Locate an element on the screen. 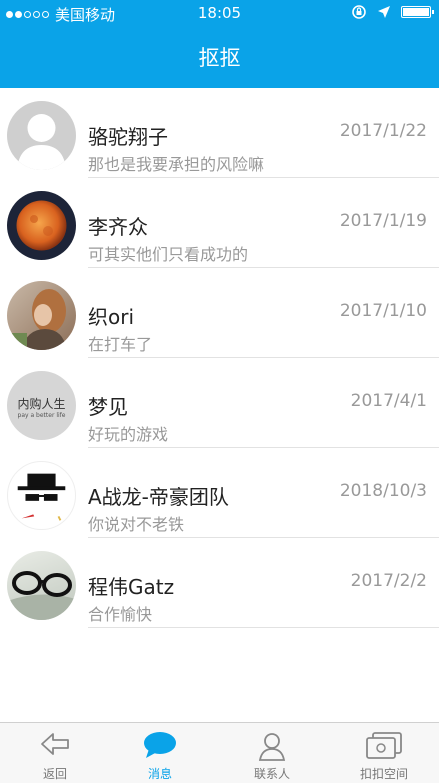 This screenshot has height=783, width=439. status-icons is located at coordinates (392, 12).